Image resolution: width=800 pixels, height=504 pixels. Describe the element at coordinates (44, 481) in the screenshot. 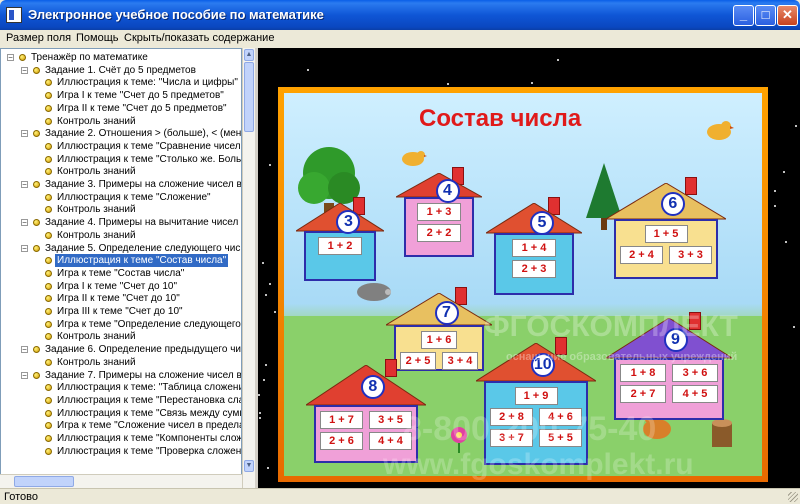

I see `hscroll-thumb` at that location.